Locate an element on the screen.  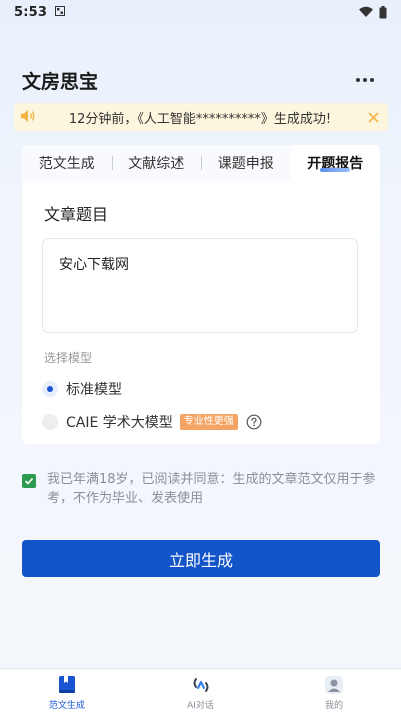
notification-icon is located at coordinates (60, 12).